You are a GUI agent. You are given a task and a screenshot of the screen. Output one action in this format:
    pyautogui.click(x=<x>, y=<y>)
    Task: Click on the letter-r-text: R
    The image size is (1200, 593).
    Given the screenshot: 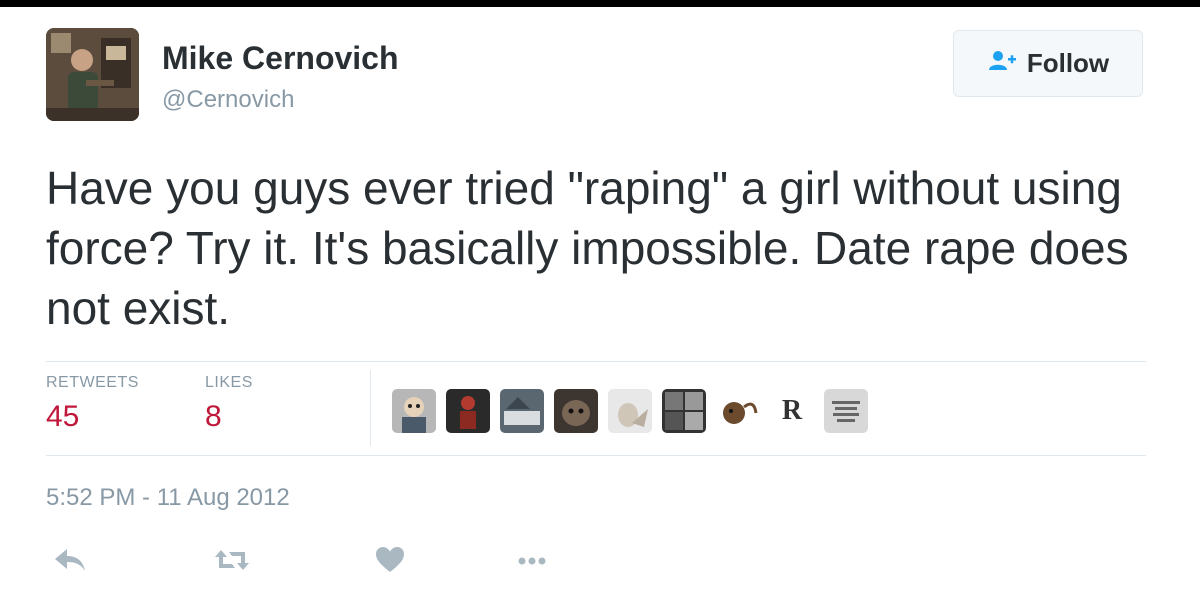 What is the action you would take?
    pyautogui.click(x=792, y=410)
    